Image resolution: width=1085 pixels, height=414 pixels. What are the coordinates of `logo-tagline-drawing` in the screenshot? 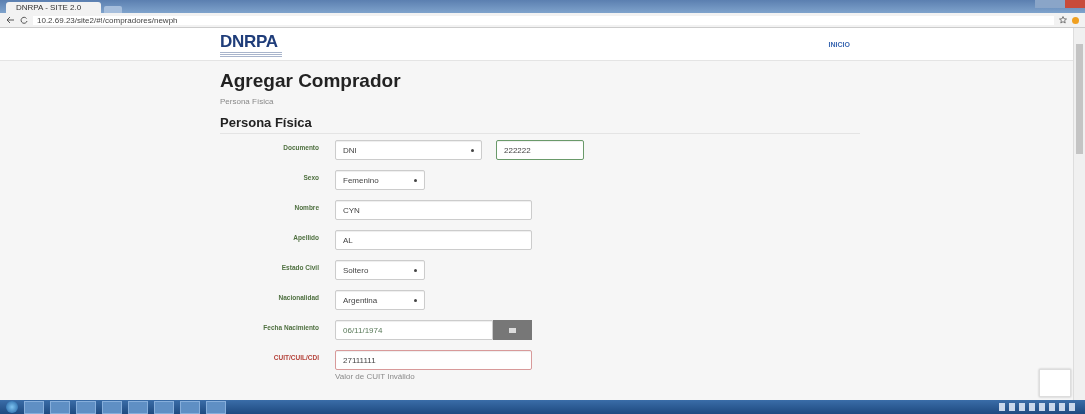 It's located at (251, 54).